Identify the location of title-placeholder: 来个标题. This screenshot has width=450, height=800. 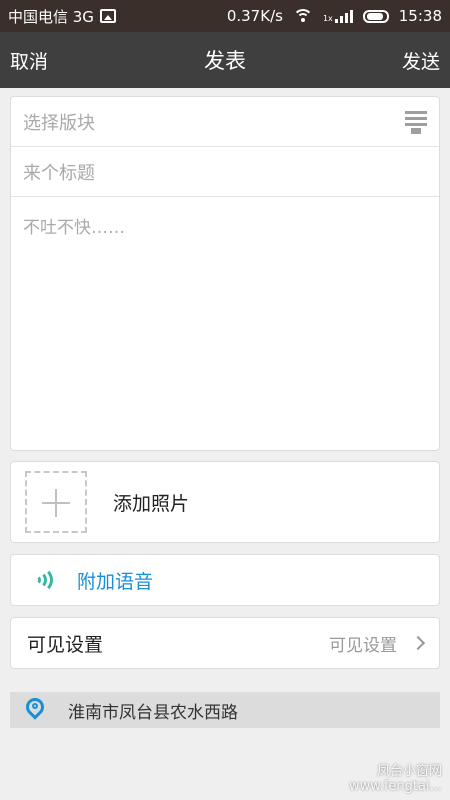
(59, 173).